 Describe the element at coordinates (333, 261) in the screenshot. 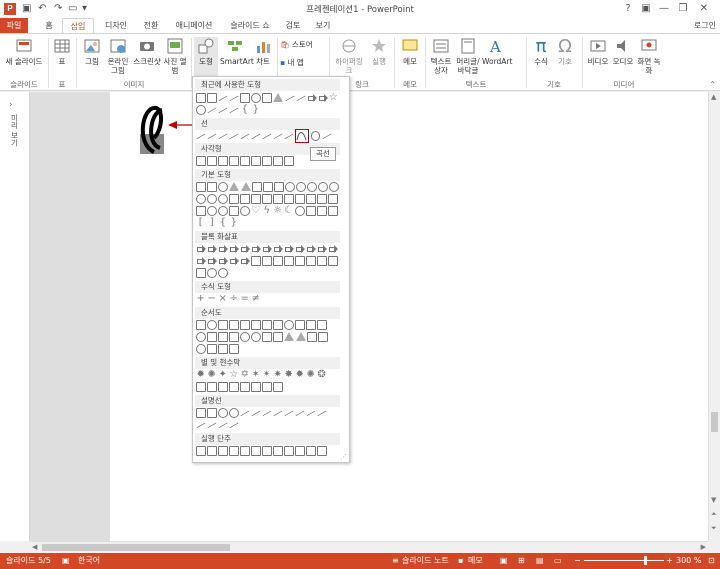

I see `callout-ud-arrow-shape` at that location.